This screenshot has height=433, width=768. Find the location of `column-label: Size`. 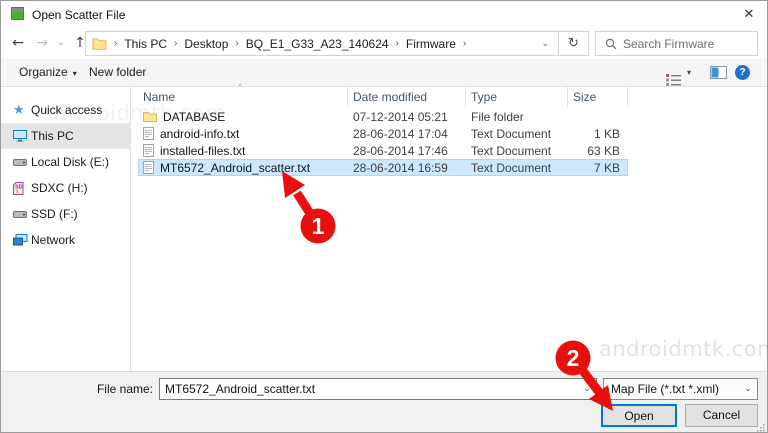

column-label: Size is located at coordinates (585, 97).